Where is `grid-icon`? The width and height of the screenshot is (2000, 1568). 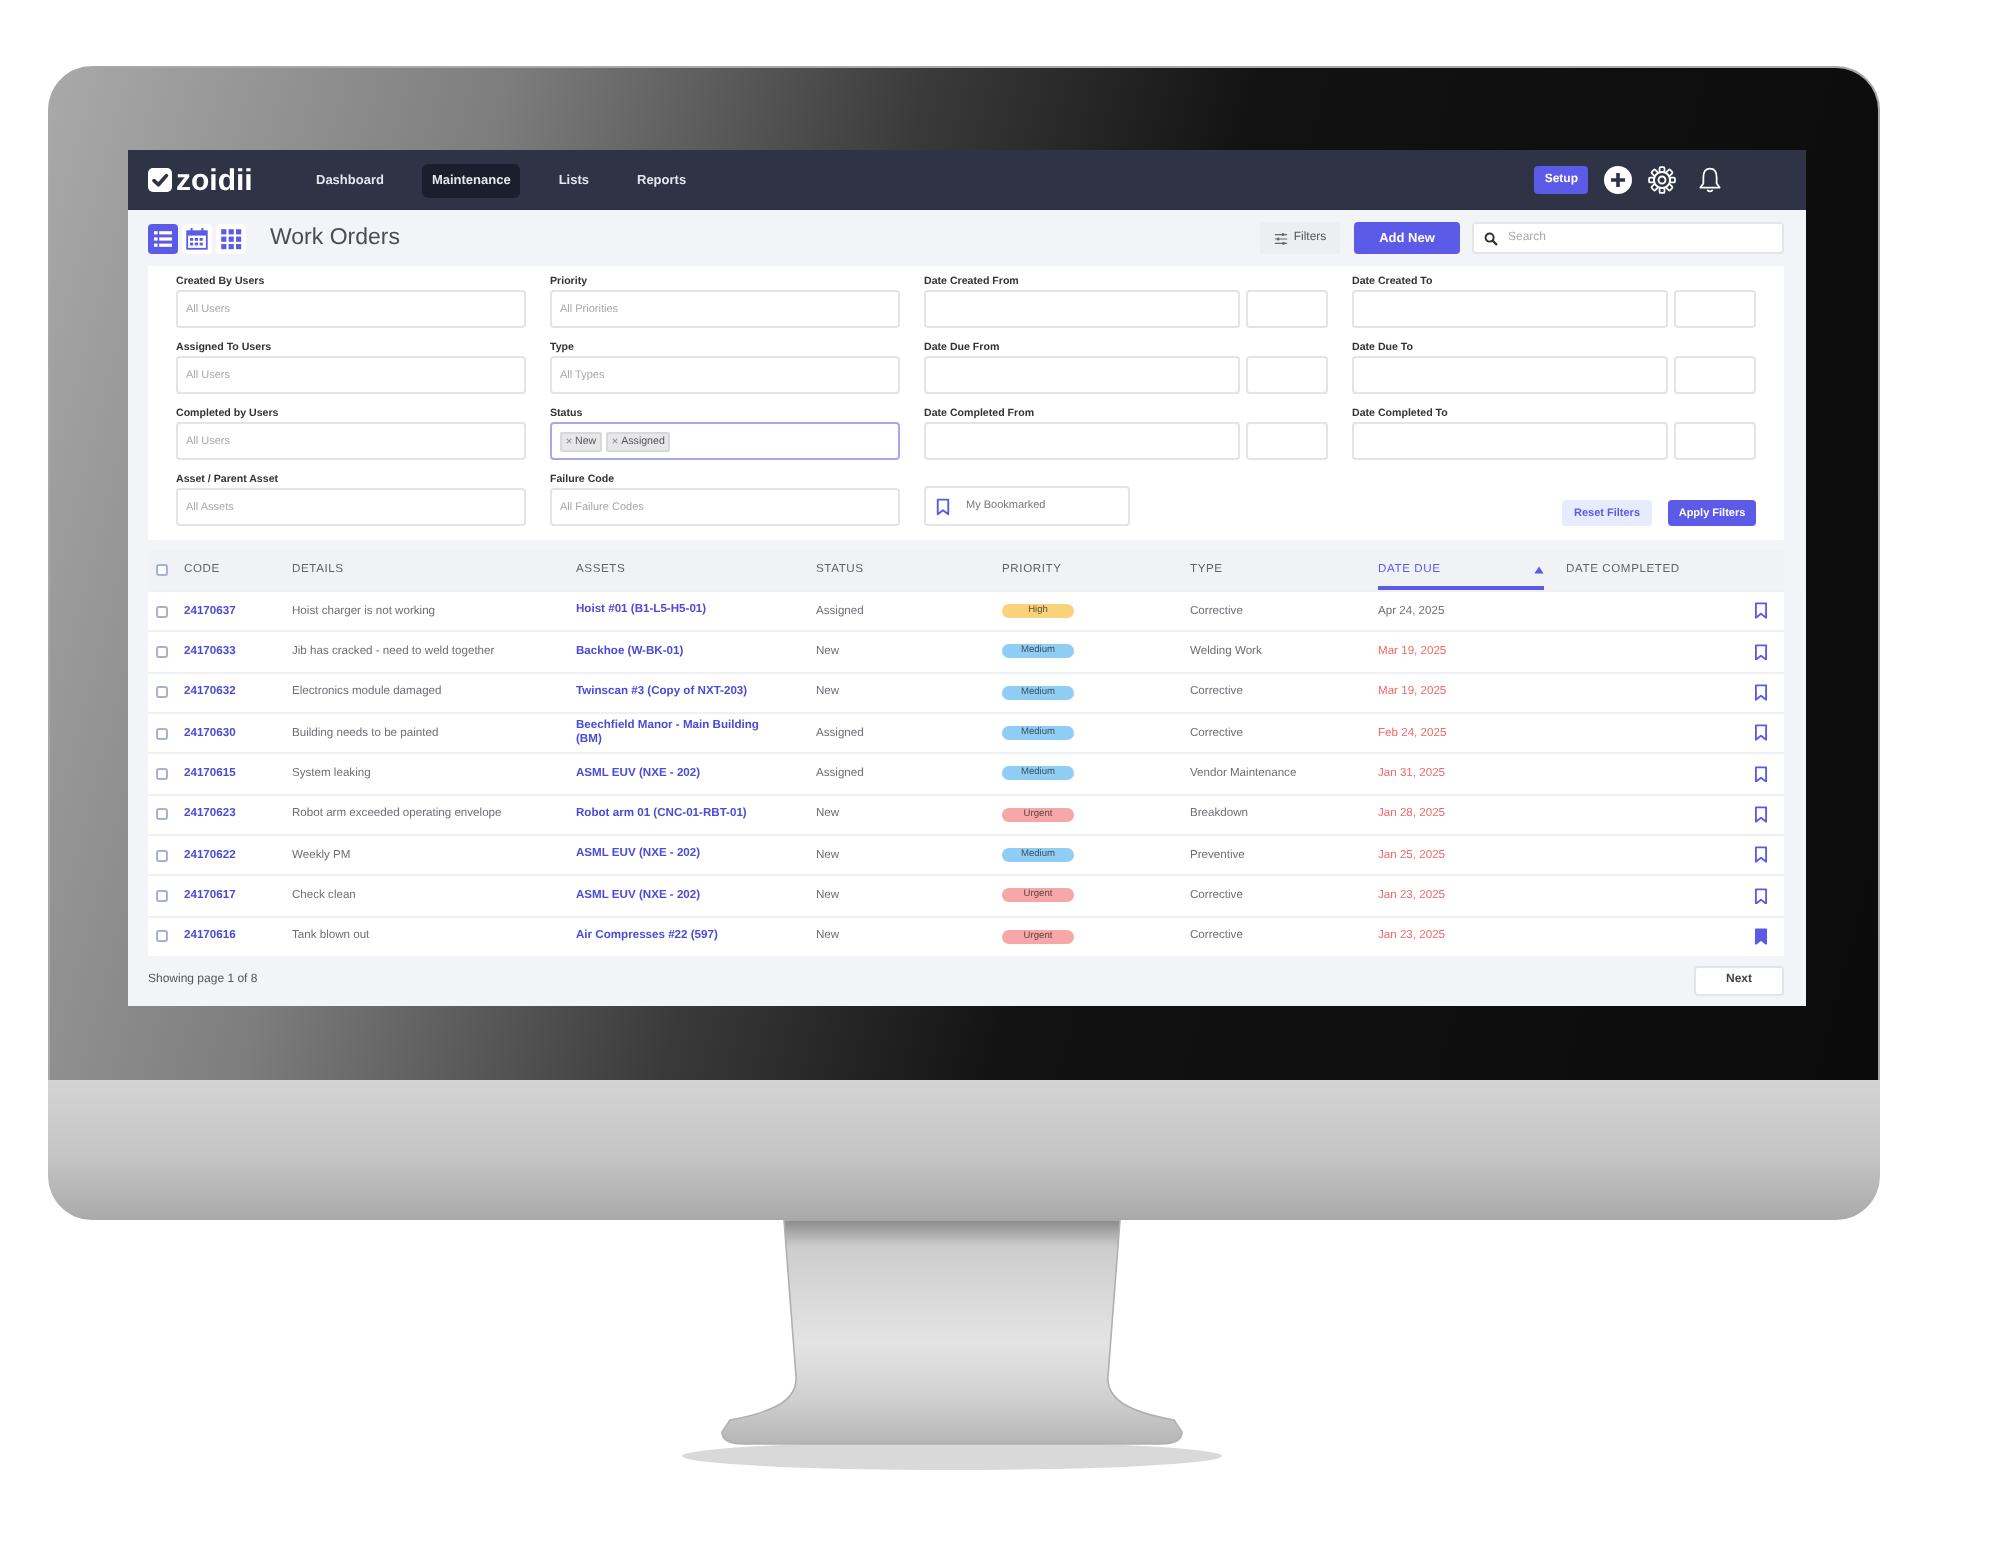
grid-icon is located at coordinates (231, 238).